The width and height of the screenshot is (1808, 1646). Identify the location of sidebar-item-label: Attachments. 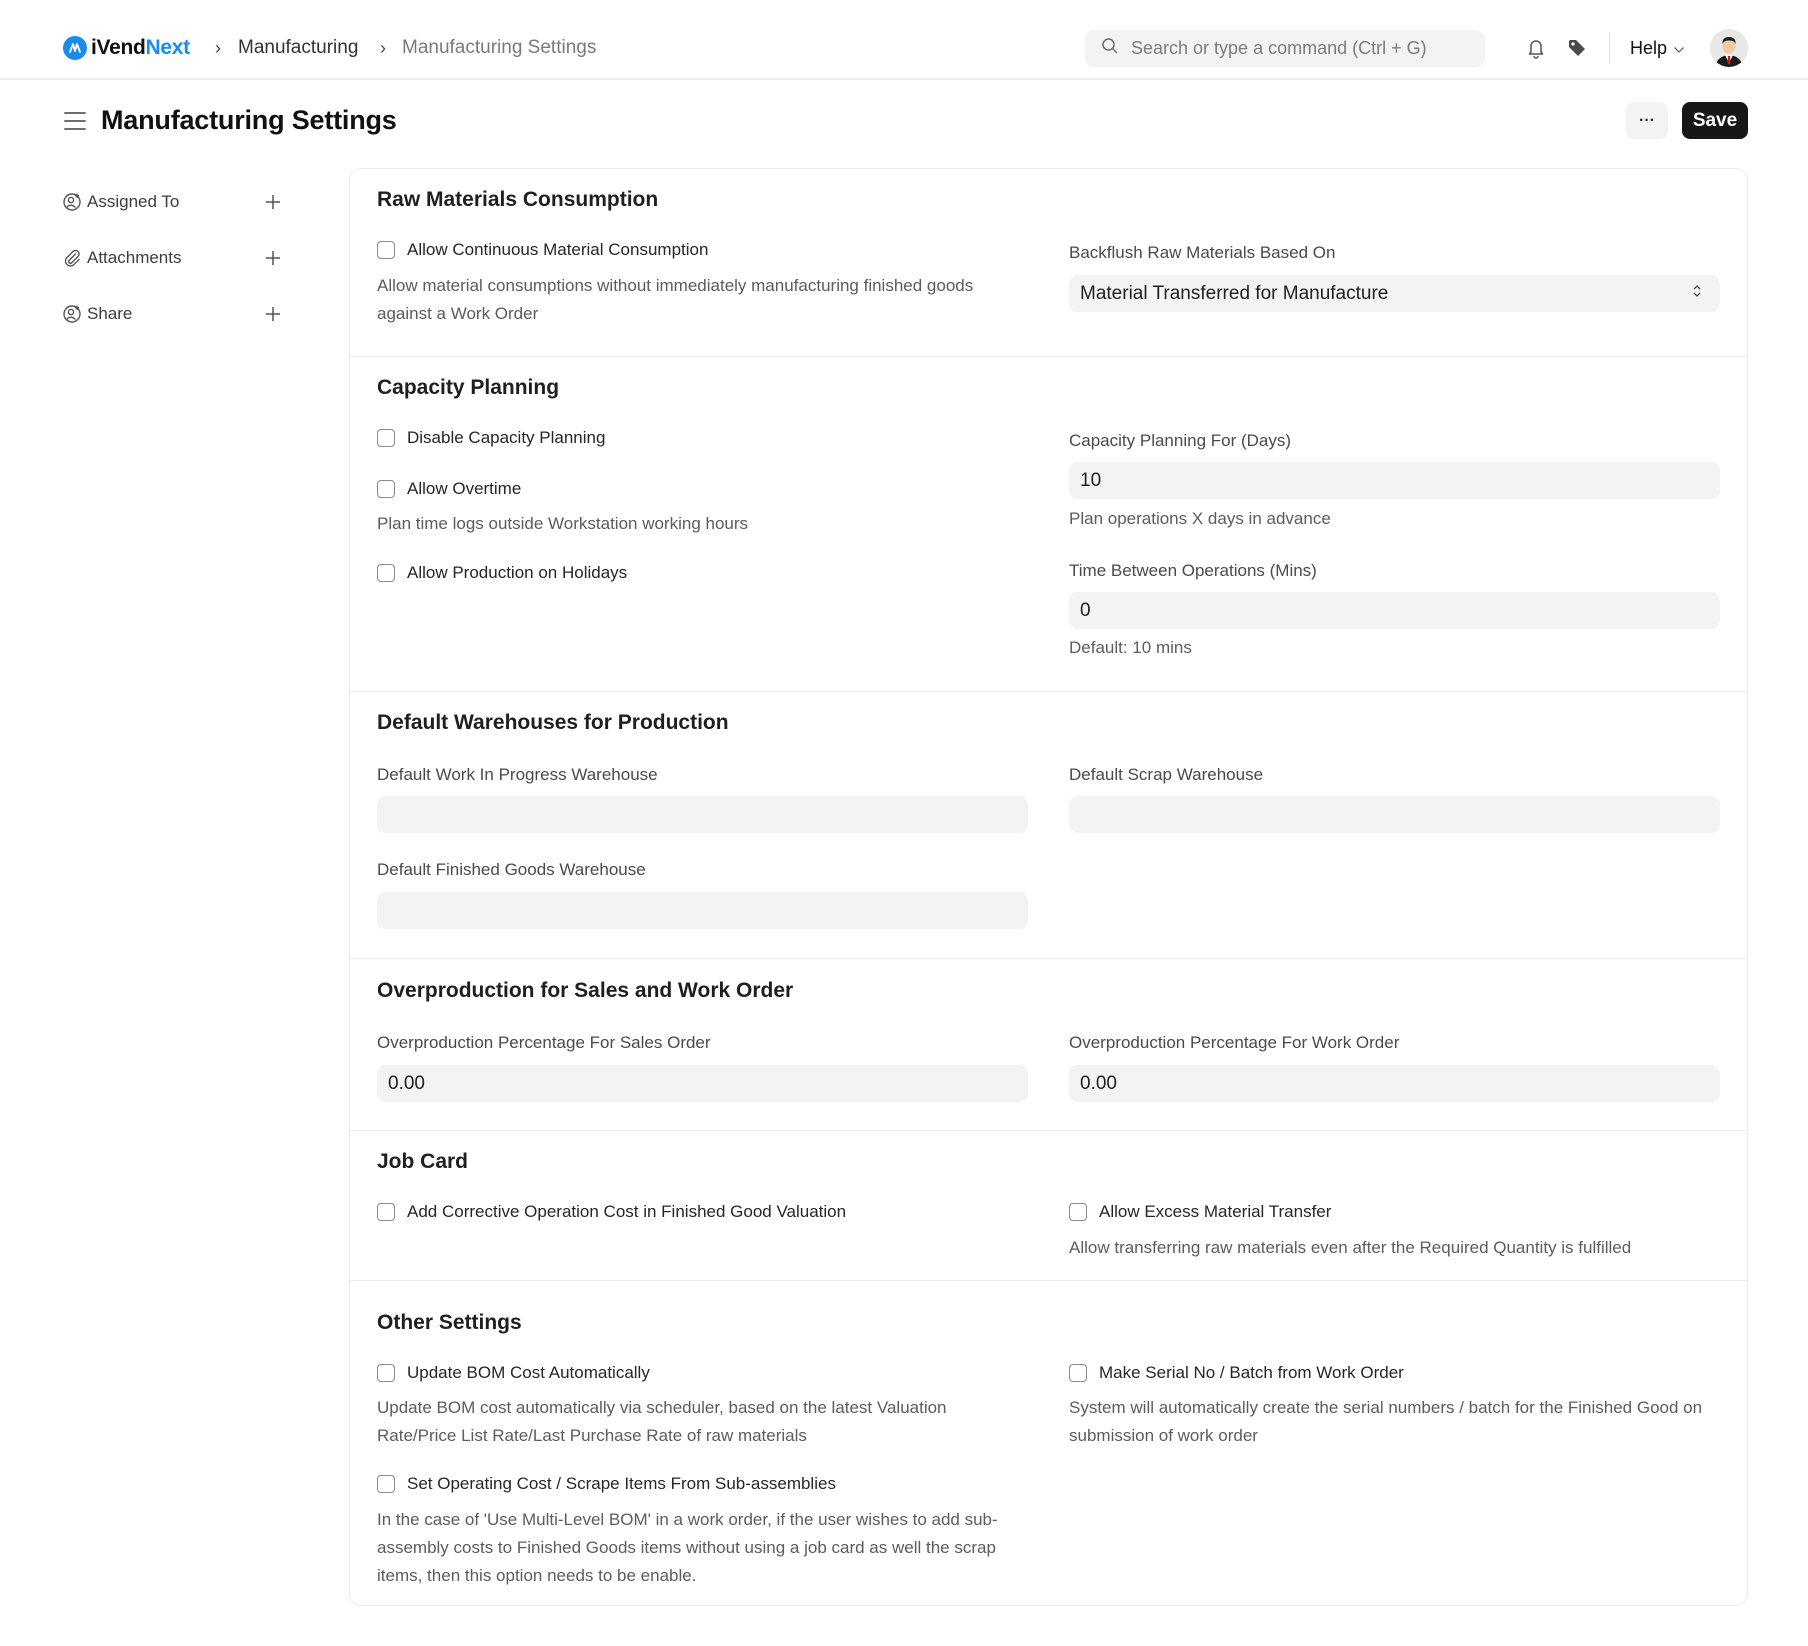
(134, 257).